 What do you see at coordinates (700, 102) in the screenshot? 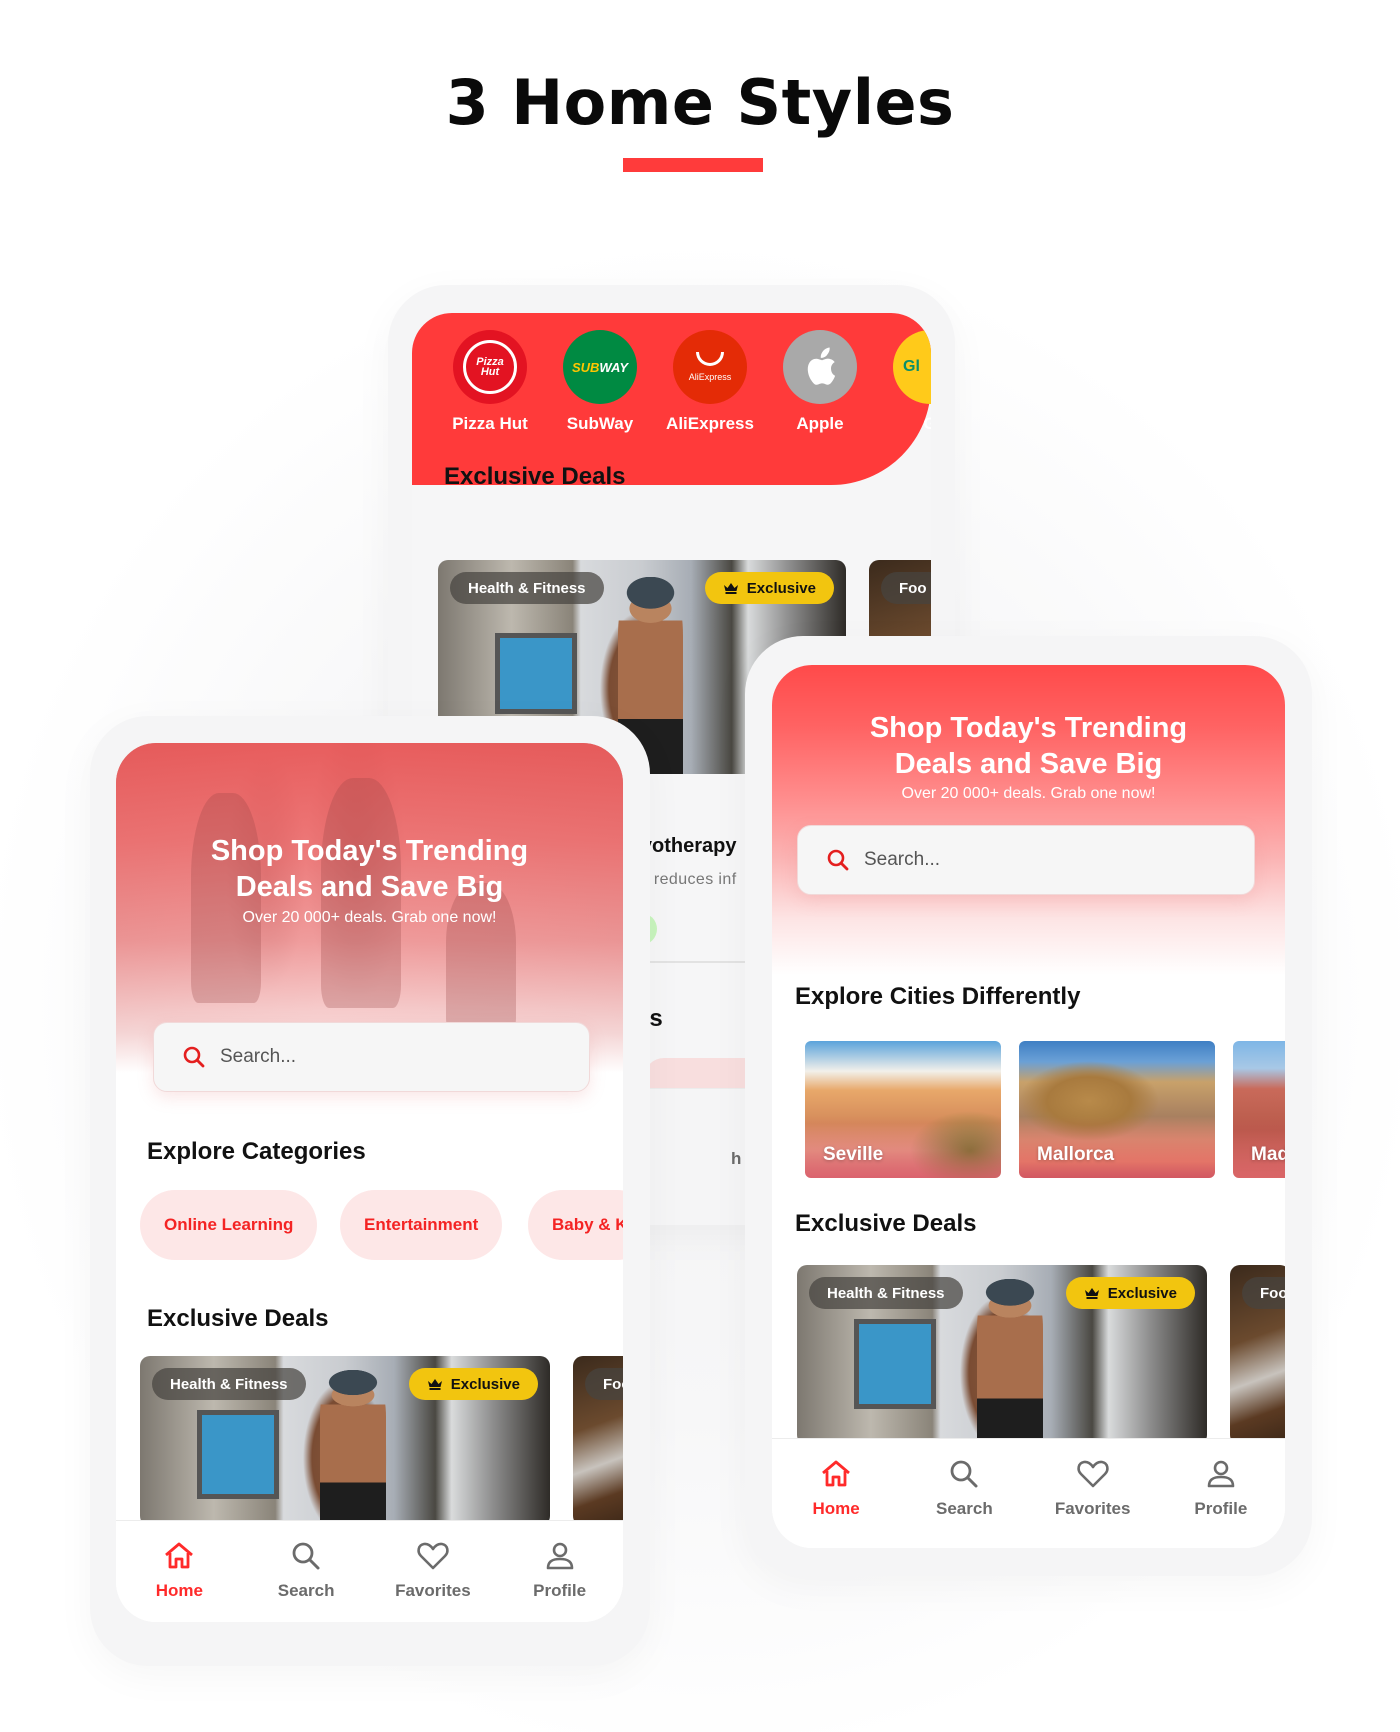
I see `page-title: 3 Home Styles` at bounding box center [700, 102].